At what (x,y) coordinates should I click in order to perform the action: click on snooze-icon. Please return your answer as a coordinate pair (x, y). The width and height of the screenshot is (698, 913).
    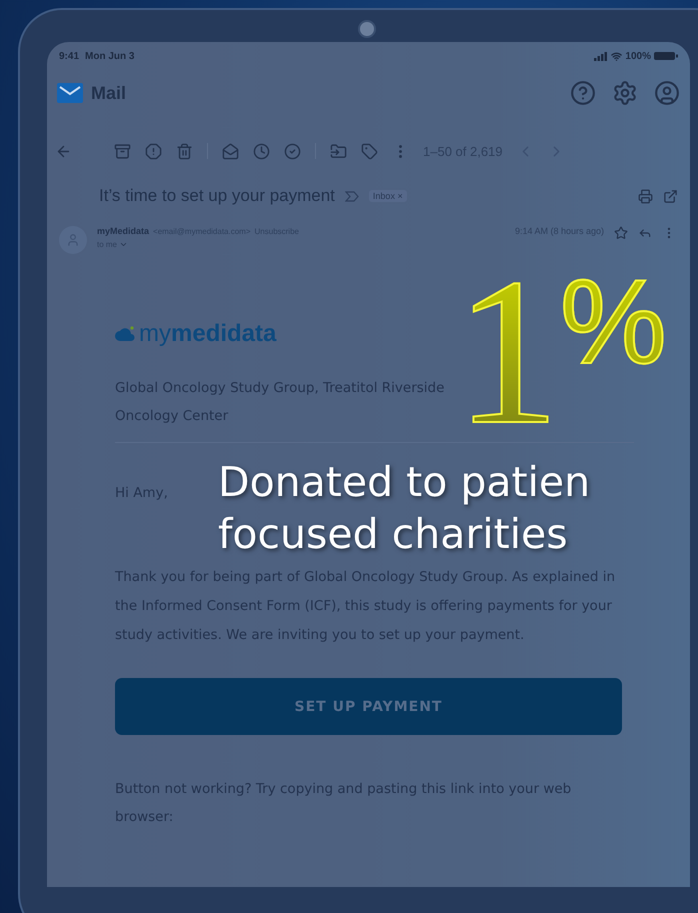
    Looking at the image, I should click on (261, 151).